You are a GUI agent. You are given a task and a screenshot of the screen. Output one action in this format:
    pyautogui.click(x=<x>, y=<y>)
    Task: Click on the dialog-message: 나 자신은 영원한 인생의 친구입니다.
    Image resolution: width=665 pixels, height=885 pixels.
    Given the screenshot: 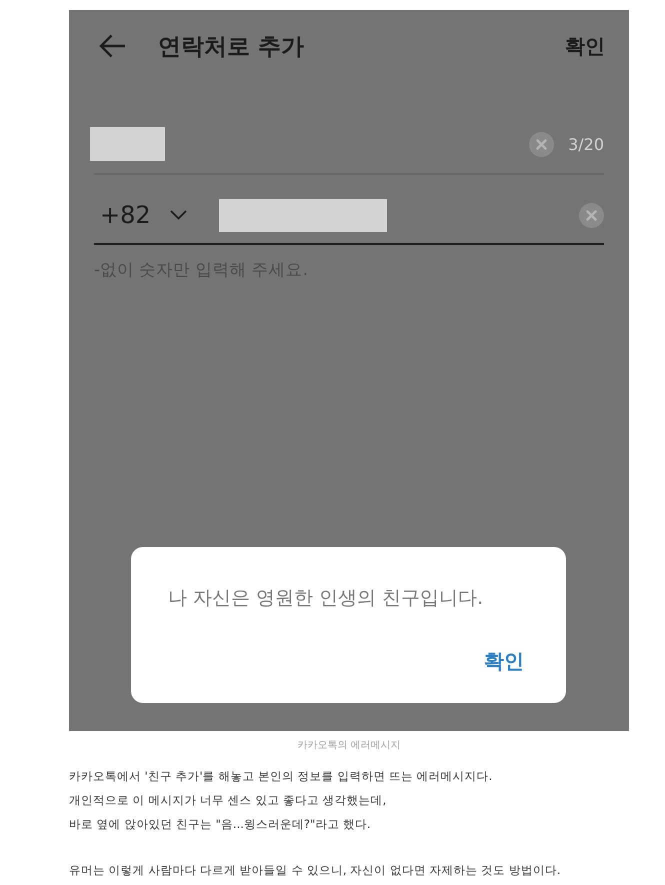 What is the action you would take?
    pyautogui.click(x=326, y=598)
    